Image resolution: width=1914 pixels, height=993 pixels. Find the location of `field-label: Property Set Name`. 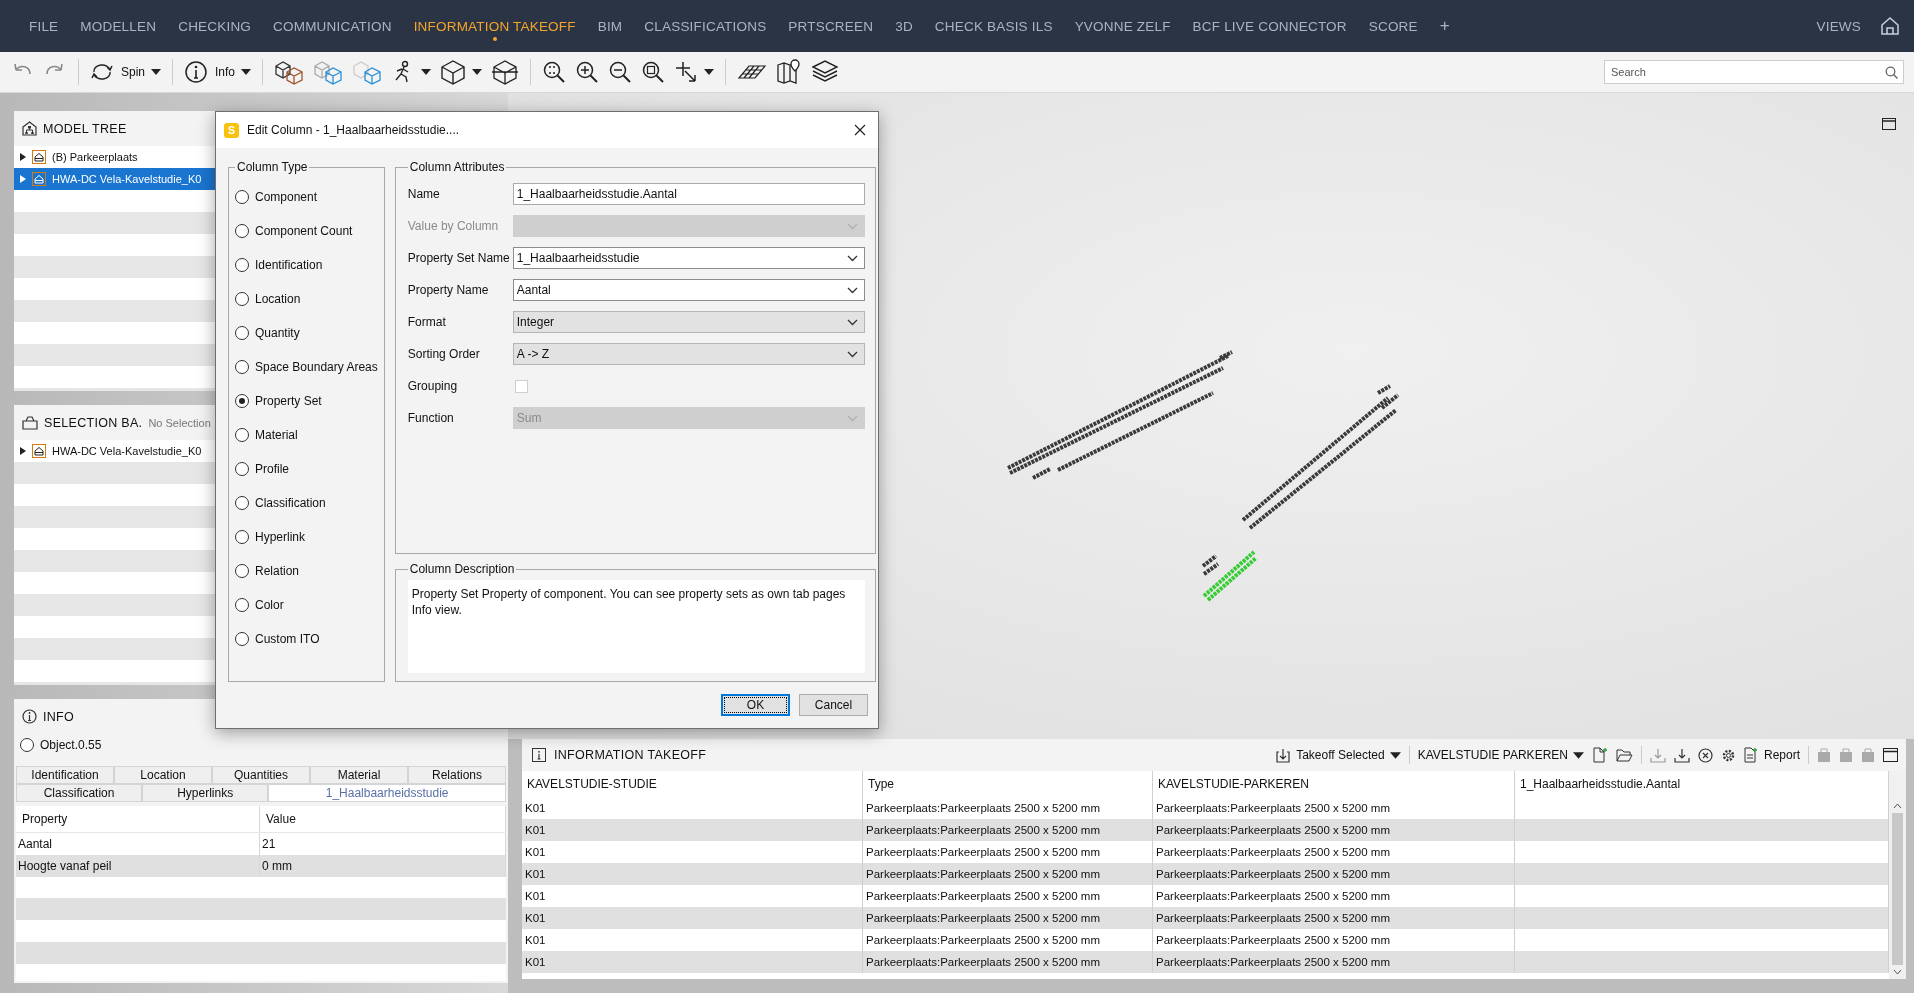

field-label: Property Set Name is located at coordinates (459, 258).